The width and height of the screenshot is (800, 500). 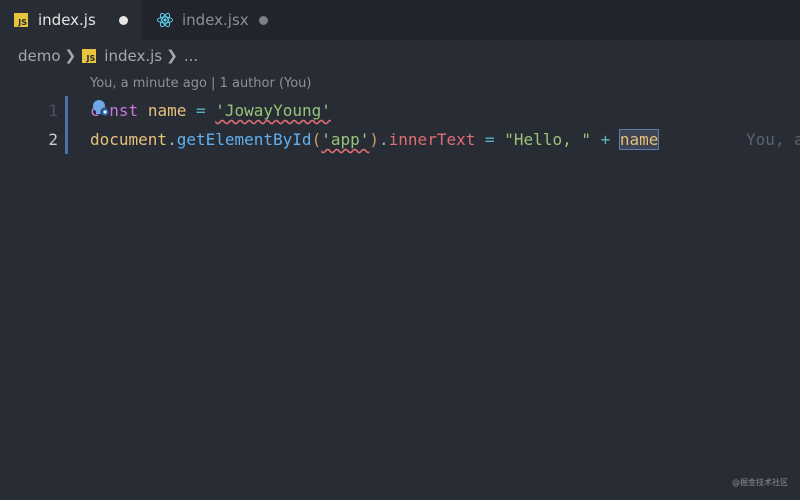 I want to click on react-icon, so click(x=165, y=20).